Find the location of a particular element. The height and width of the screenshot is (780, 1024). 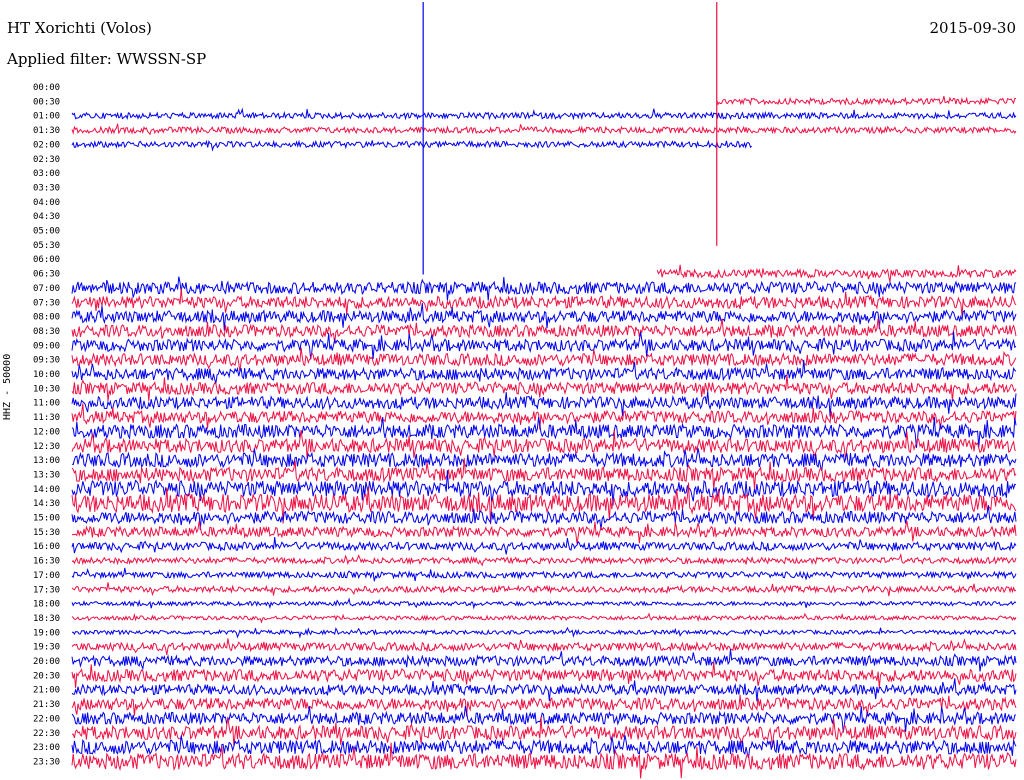

row-time-label: 03:00 is located at coordinates (46, 174).